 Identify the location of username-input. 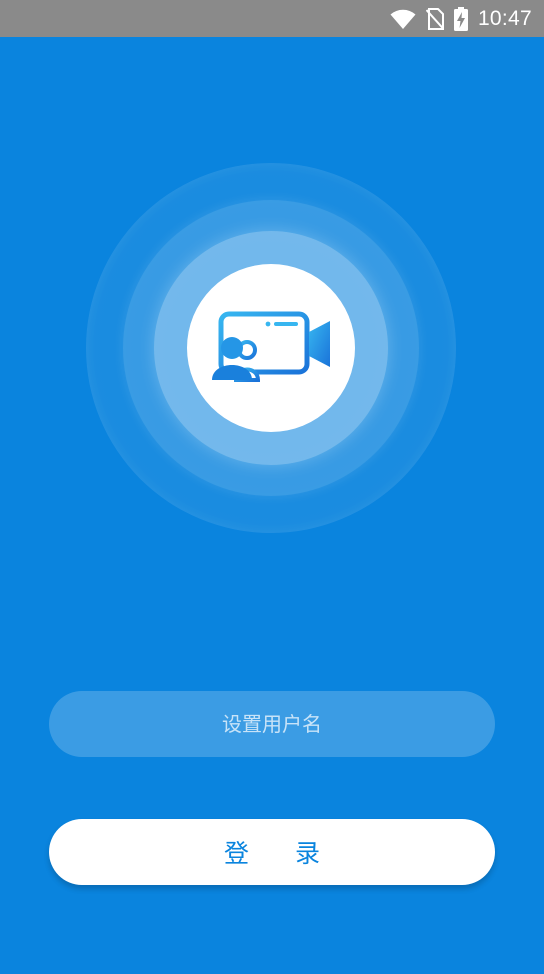
(272, 724).